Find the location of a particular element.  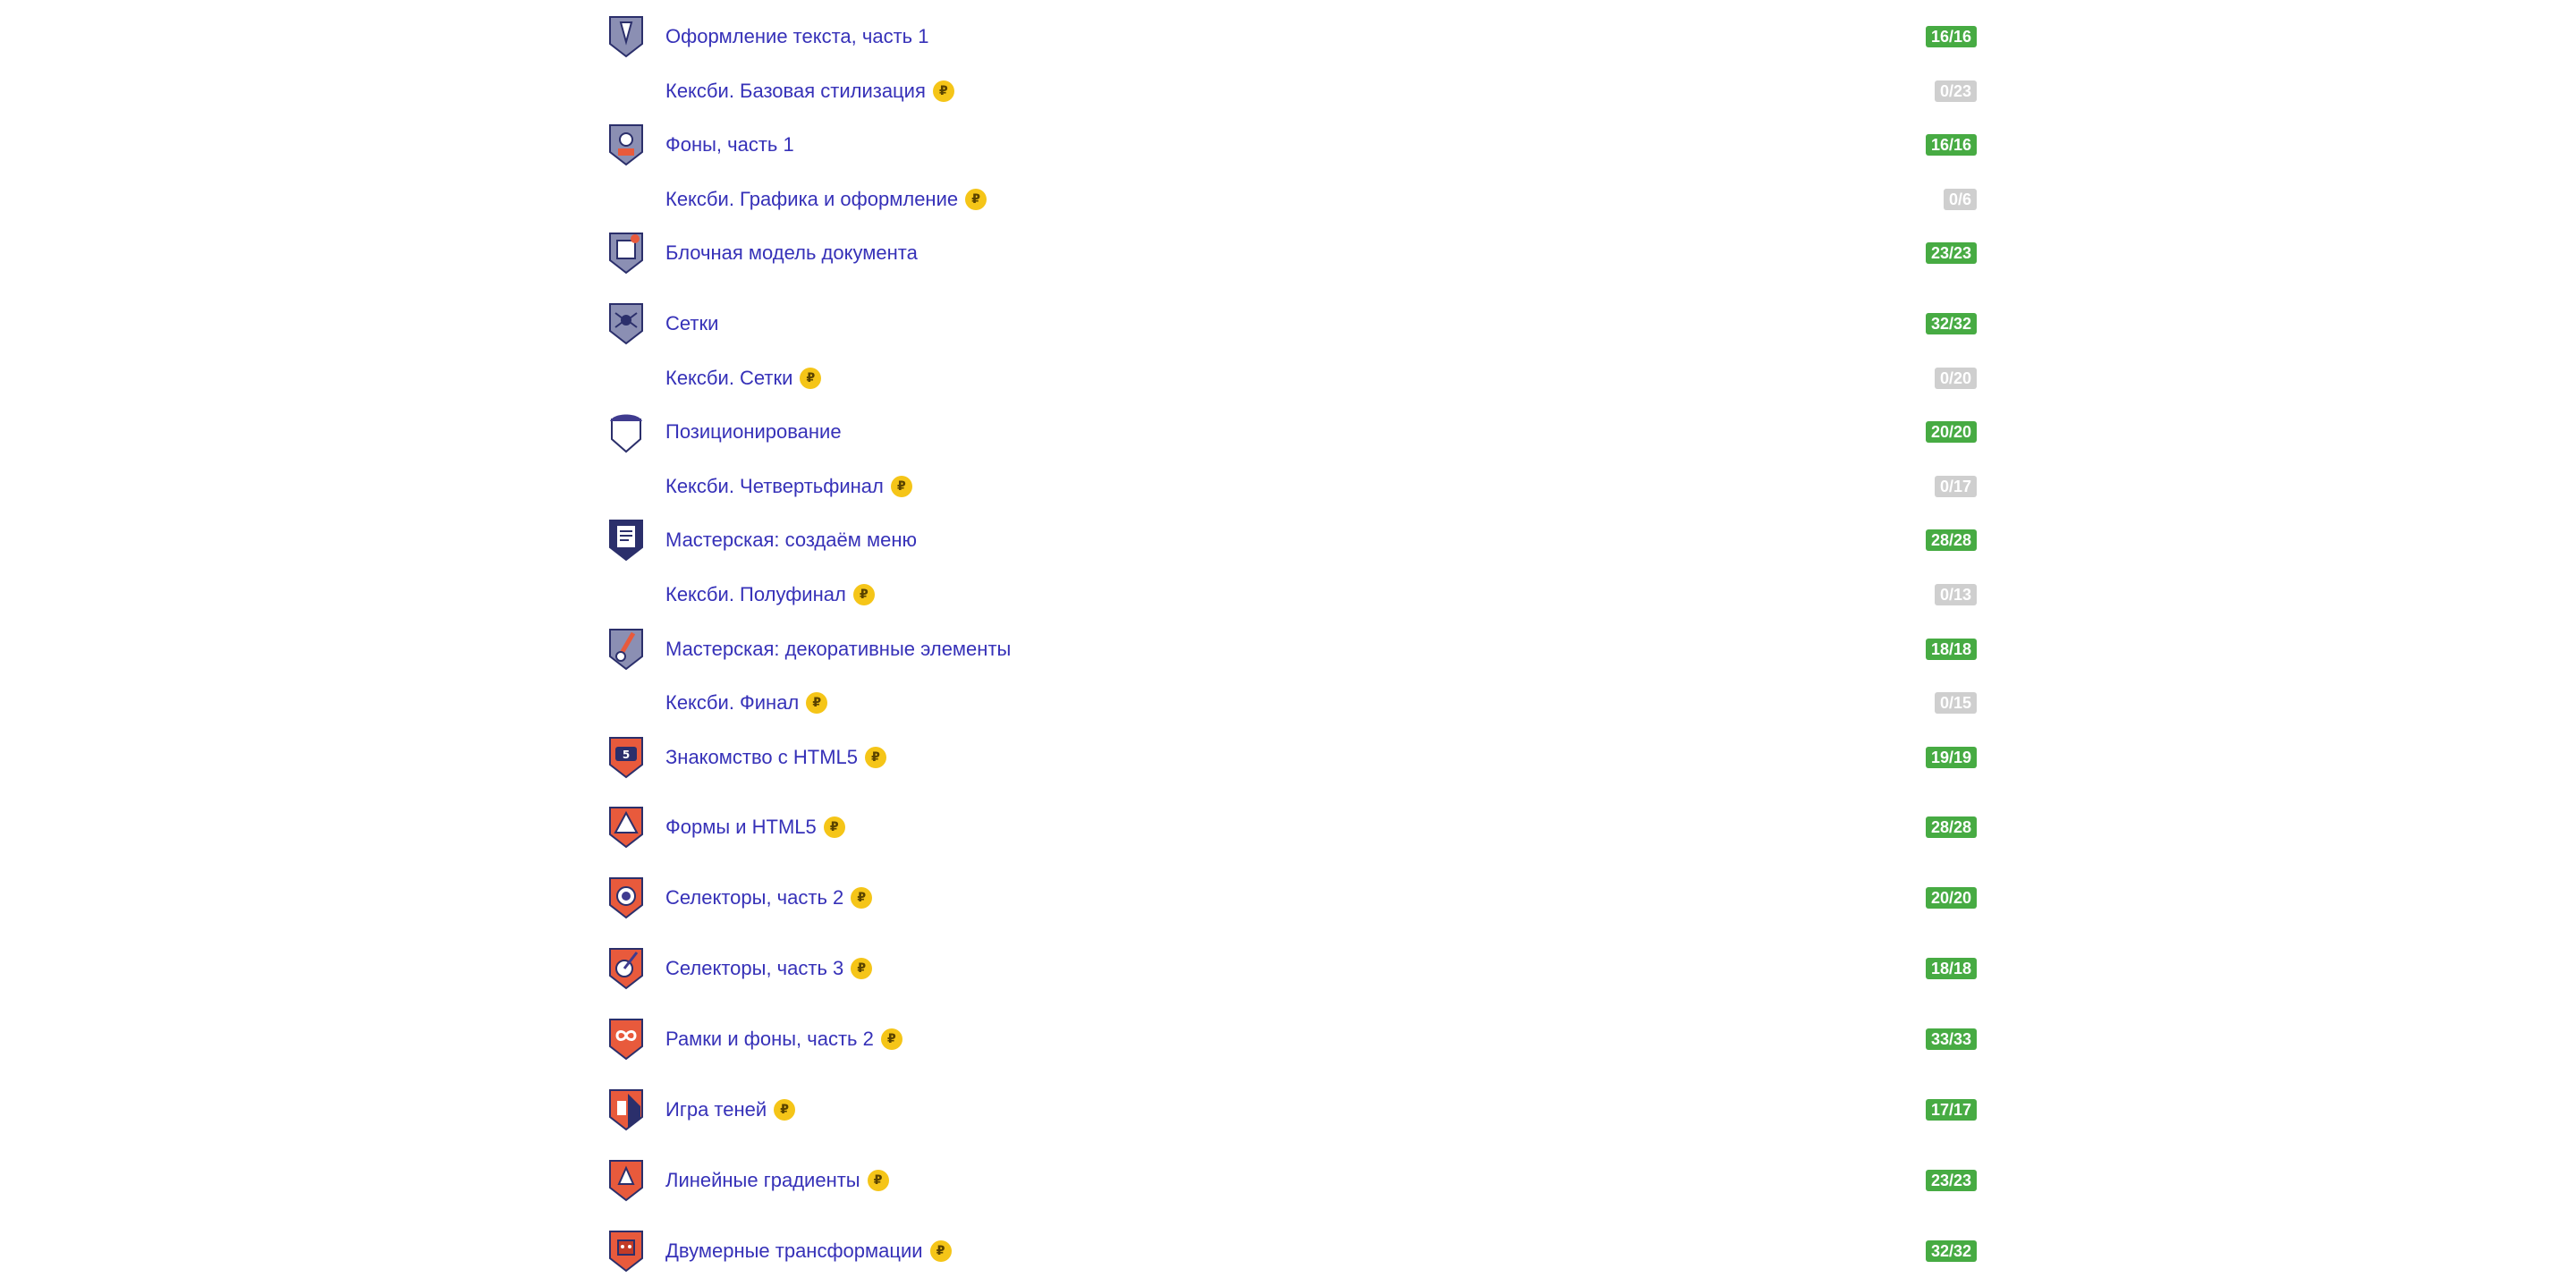

box-shield-icon is located at coordinates (626, 254).